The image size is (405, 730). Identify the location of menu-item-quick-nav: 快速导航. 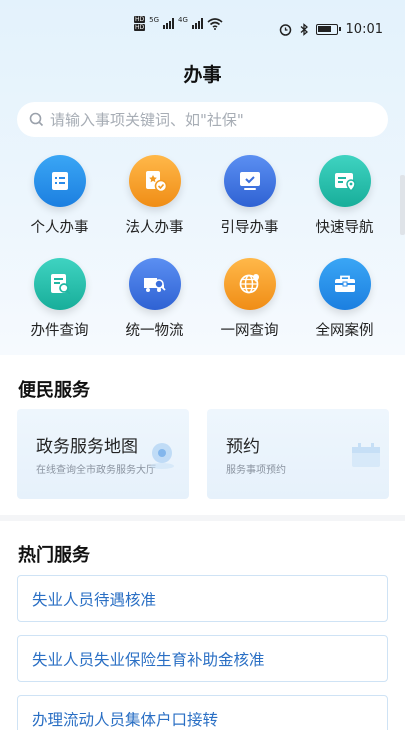
(344, 196).